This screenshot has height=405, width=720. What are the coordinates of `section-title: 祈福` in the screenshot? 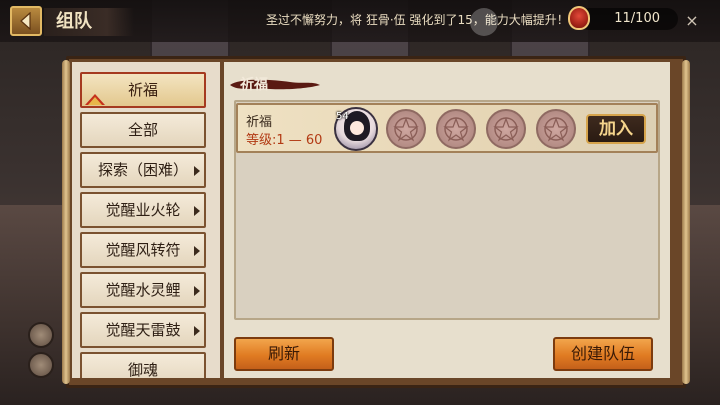 It's located at (254, 85).